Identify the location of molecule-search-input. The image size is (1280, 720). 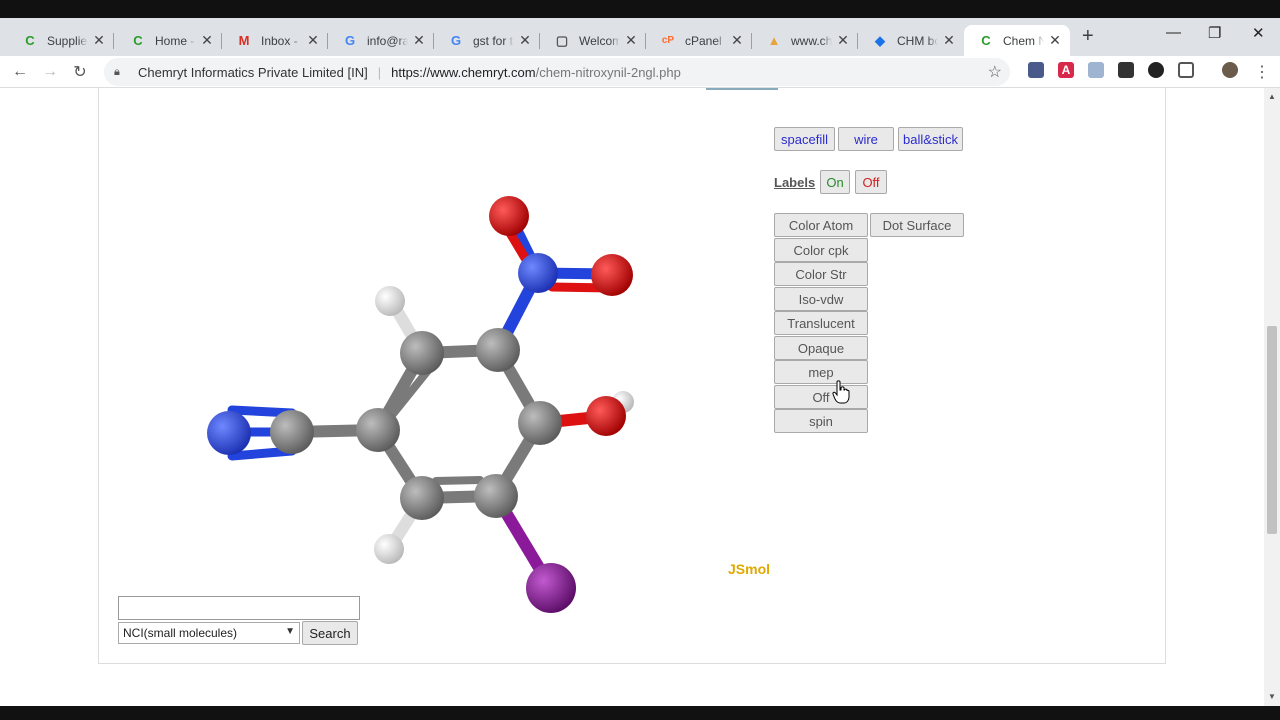
(239, 608).